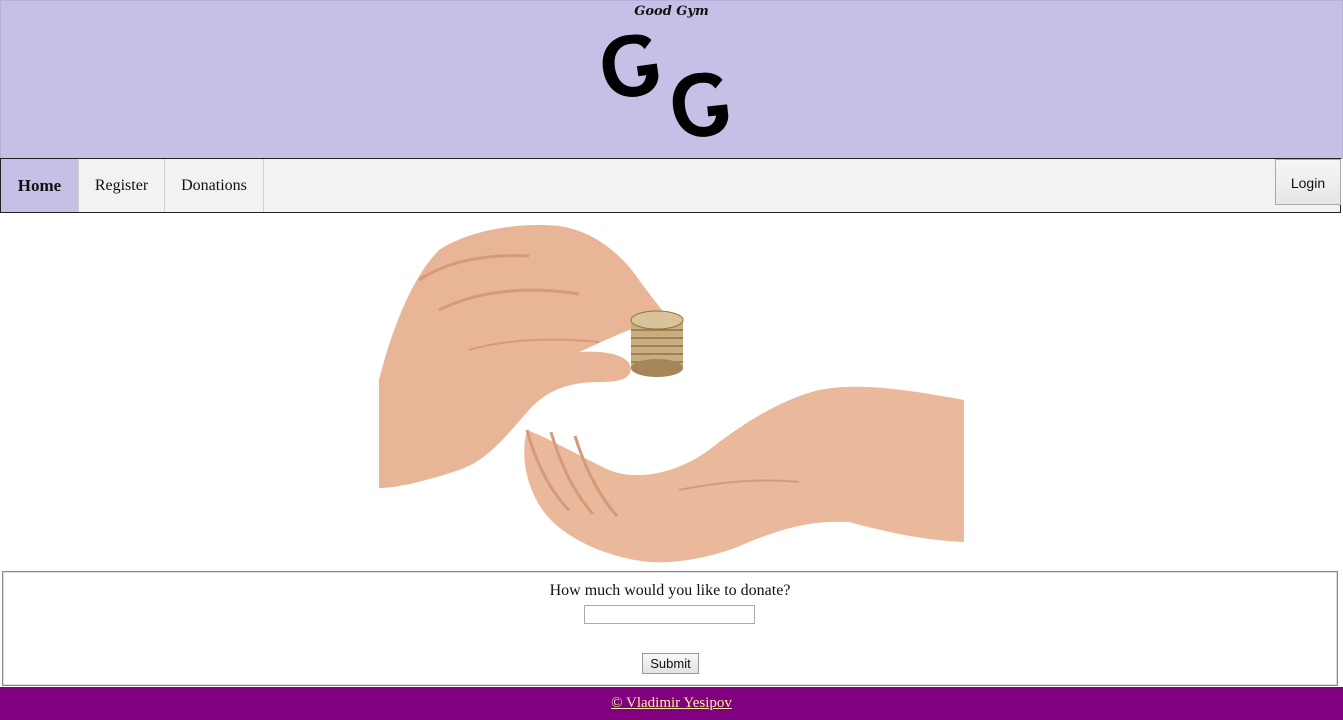  What do you see at coordinates (40, 185) in the screenshot?
I see `nav-home: Home` at bounding box center [40, 185].